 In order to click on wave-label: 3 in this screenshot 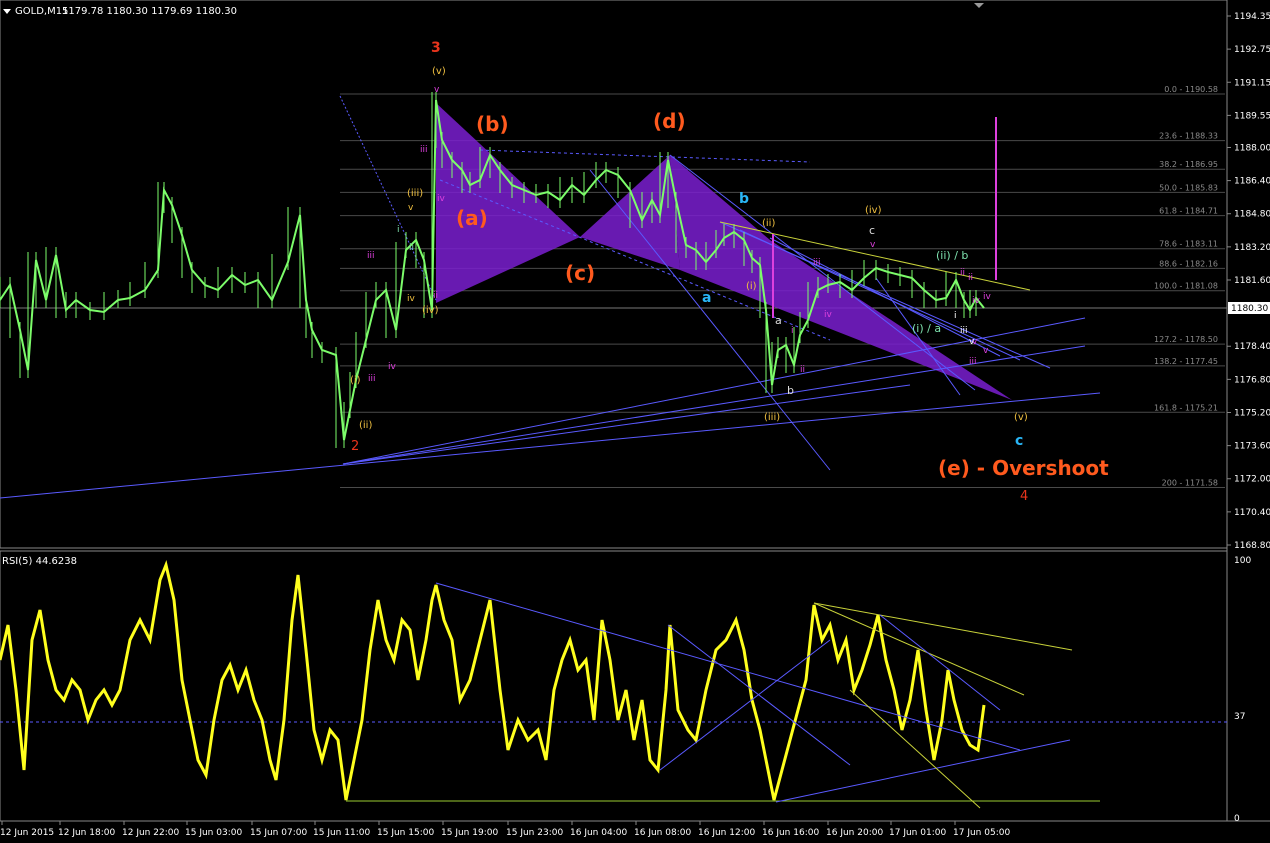, I will do `click(436, 48)`.